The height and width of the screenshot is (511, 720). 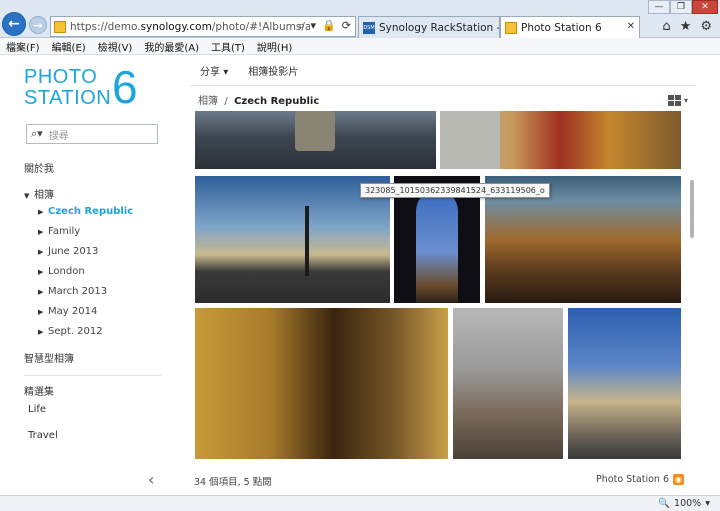 What do you see at coordinates (214, 70) in the screenshot?
I see `share-button: 分享 ▾` at bounding box center [214, 70].